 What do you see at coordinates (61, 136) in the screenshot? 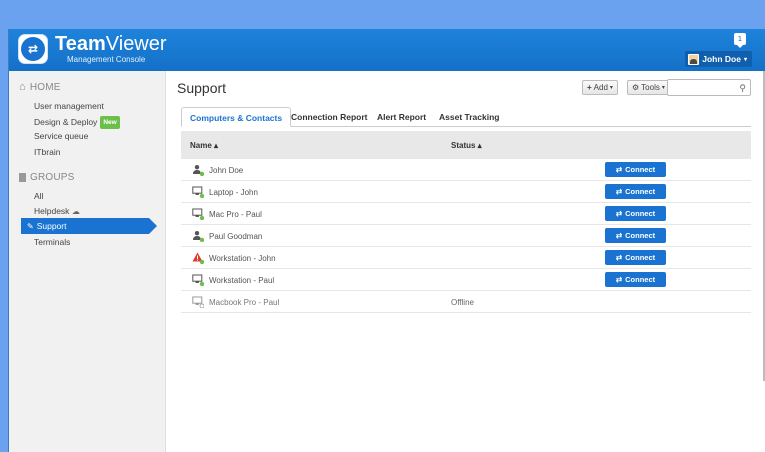
I see `sidebar-item-service-queue: Service queue` at bounding box center [61, 136].